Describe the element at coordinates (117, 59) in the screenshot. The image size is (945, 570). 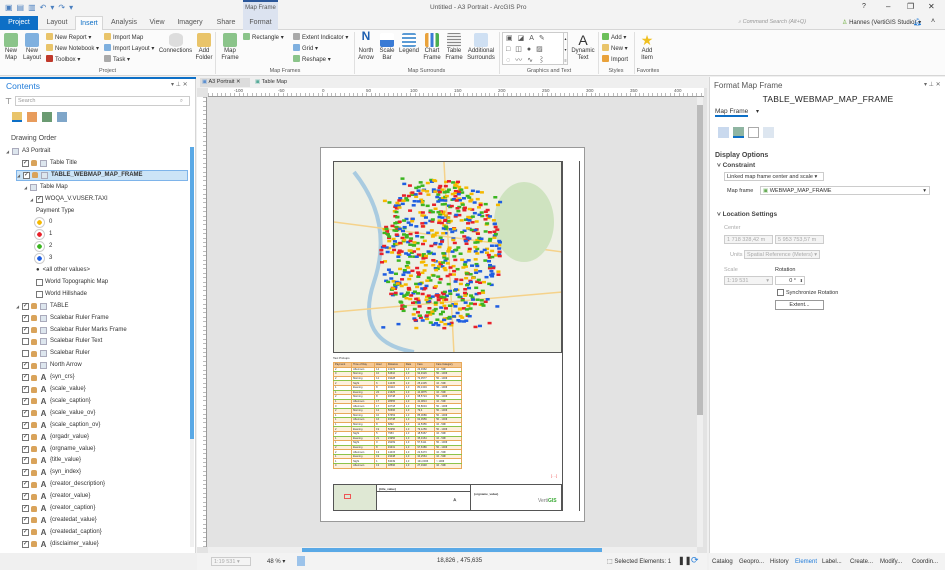
I see `task-button: Task ▾` at that location.